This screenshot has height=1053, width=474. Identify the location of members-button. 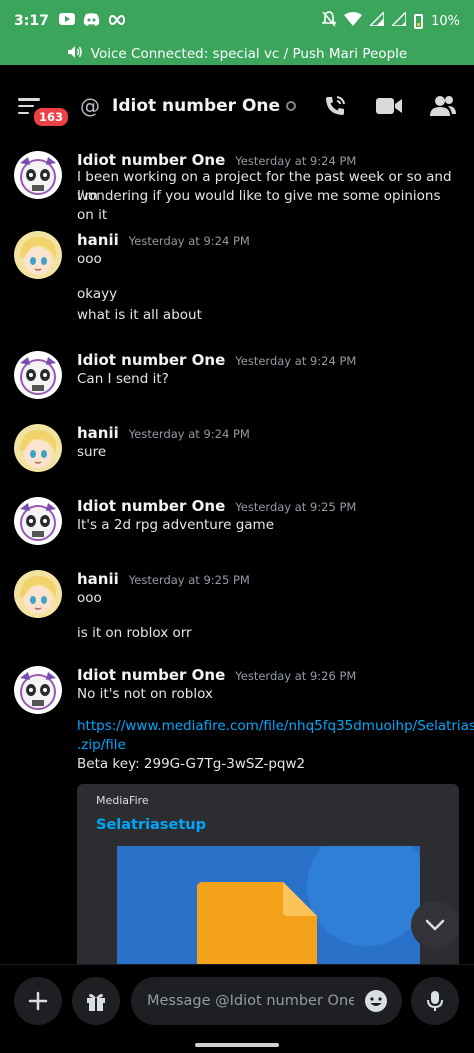
(443, 106).